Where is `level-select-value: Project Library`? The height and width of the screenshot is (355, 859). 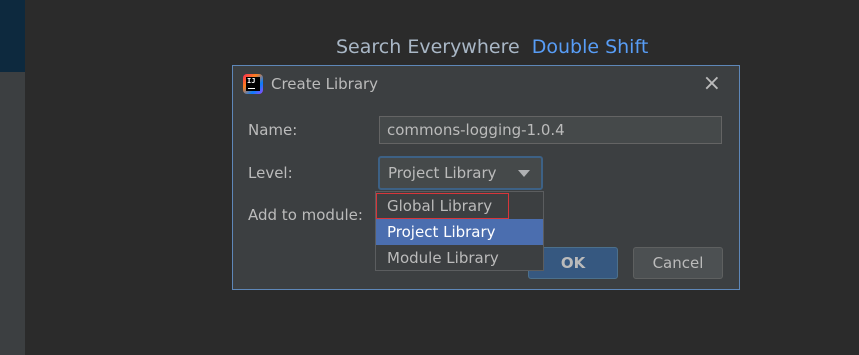
level-select-value: Project Library is located at coordinates (442, 173).